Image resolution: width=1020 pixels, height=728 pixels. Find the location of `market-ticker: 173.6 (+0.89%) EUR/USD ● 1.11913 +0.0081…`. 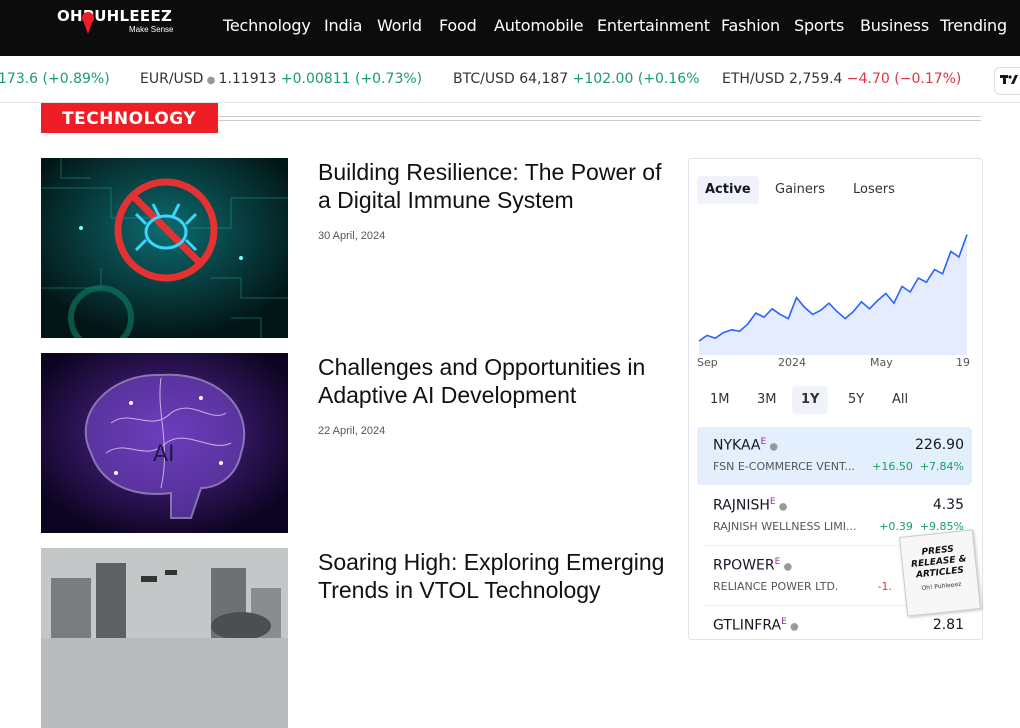

market-ticker: 173.6 (+0.89%) EUR/USD ● 1.11913 +0.0081… is located at coordinates (510, 79).